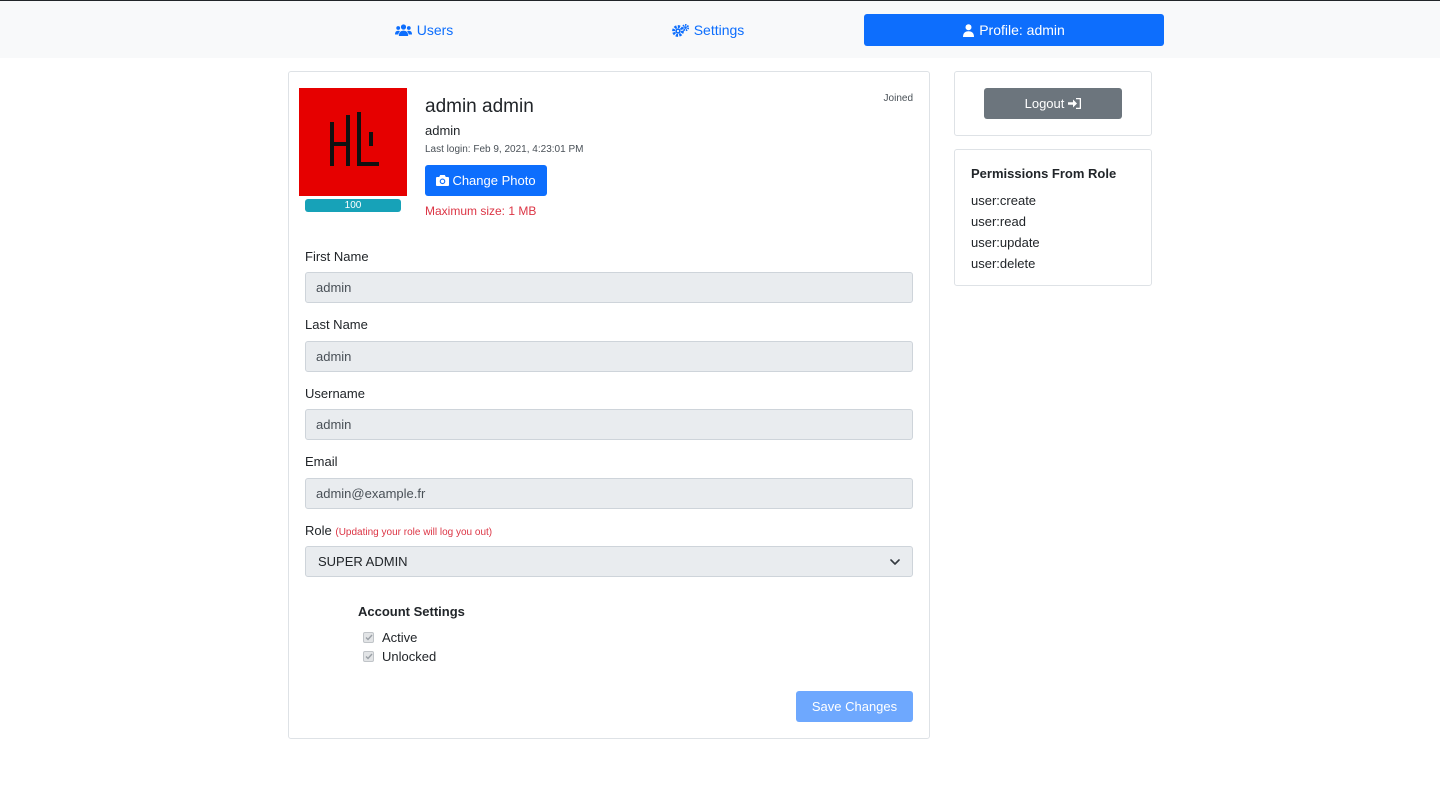  I want to click on upload-progress-fill: 100, so click(353, 205).